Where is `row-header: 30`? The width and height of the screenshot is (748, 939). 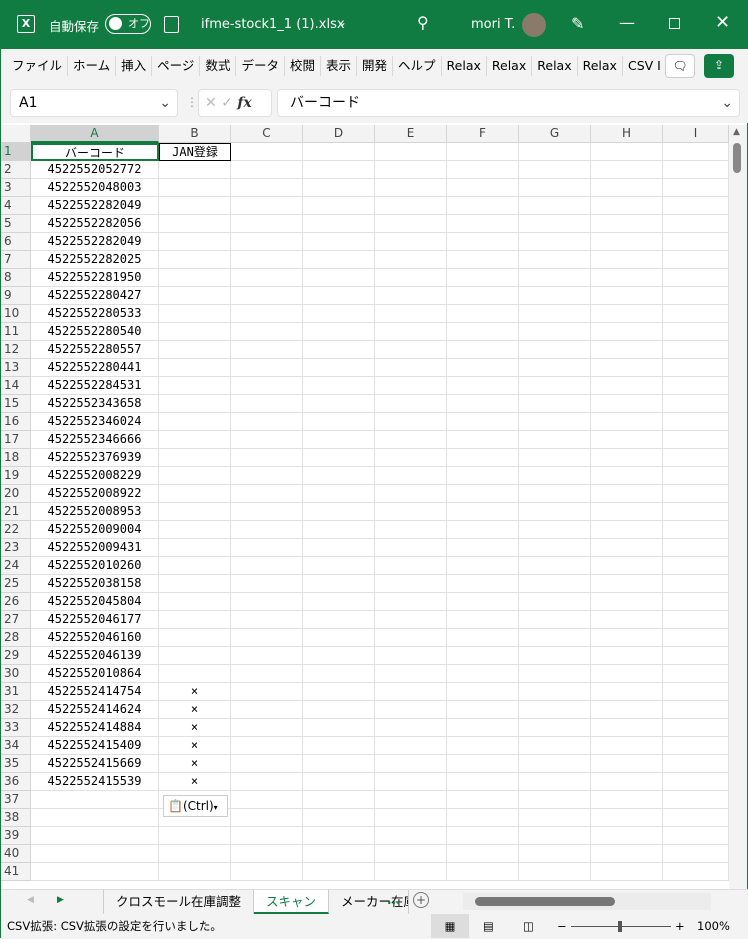
row-header: 30 is located at coordinates (16, 674).